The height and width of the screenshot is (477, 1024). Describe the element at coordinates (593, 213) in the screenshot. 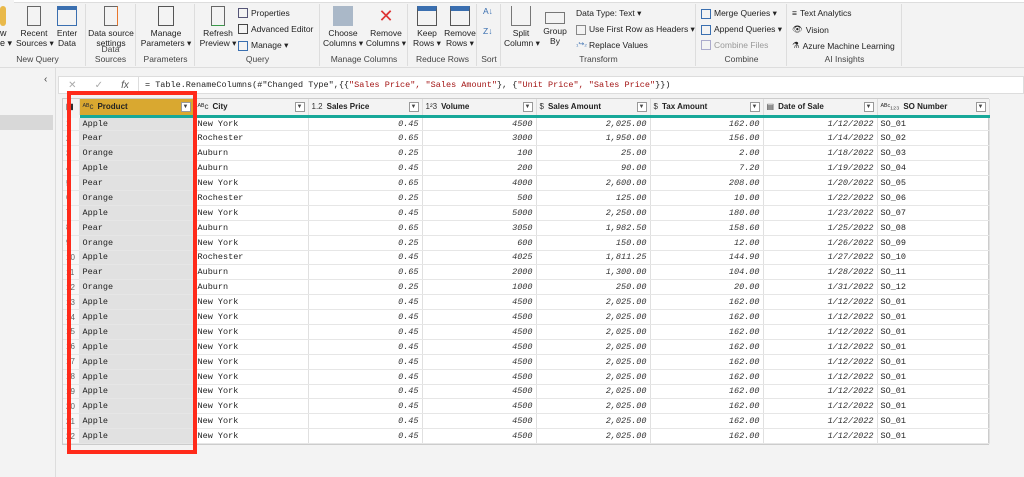

I see `cell-sales-amount: 2,250.00` at that location.